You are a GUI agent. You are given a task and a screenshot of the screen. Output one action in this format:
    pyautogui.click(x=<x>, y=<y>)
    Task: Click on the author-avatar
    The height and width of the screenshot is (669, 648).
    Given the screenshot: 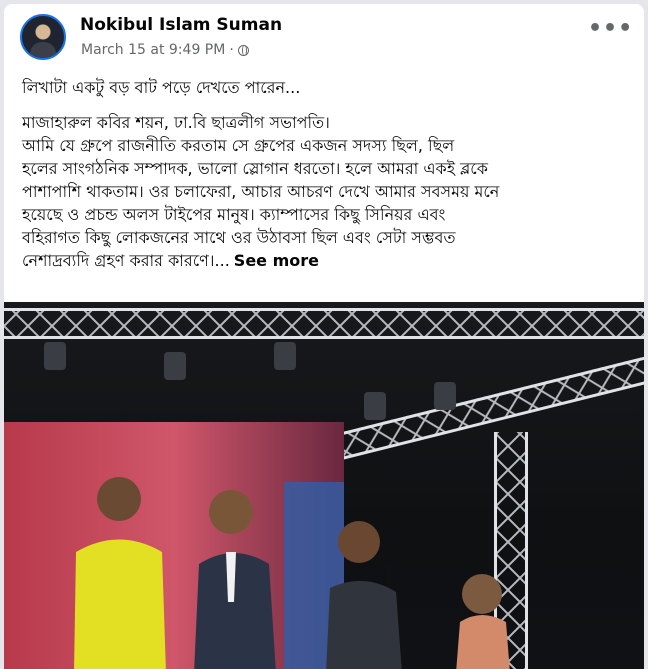 What is the action you would take?
    pyautogui.click(x=43, y=37)
    